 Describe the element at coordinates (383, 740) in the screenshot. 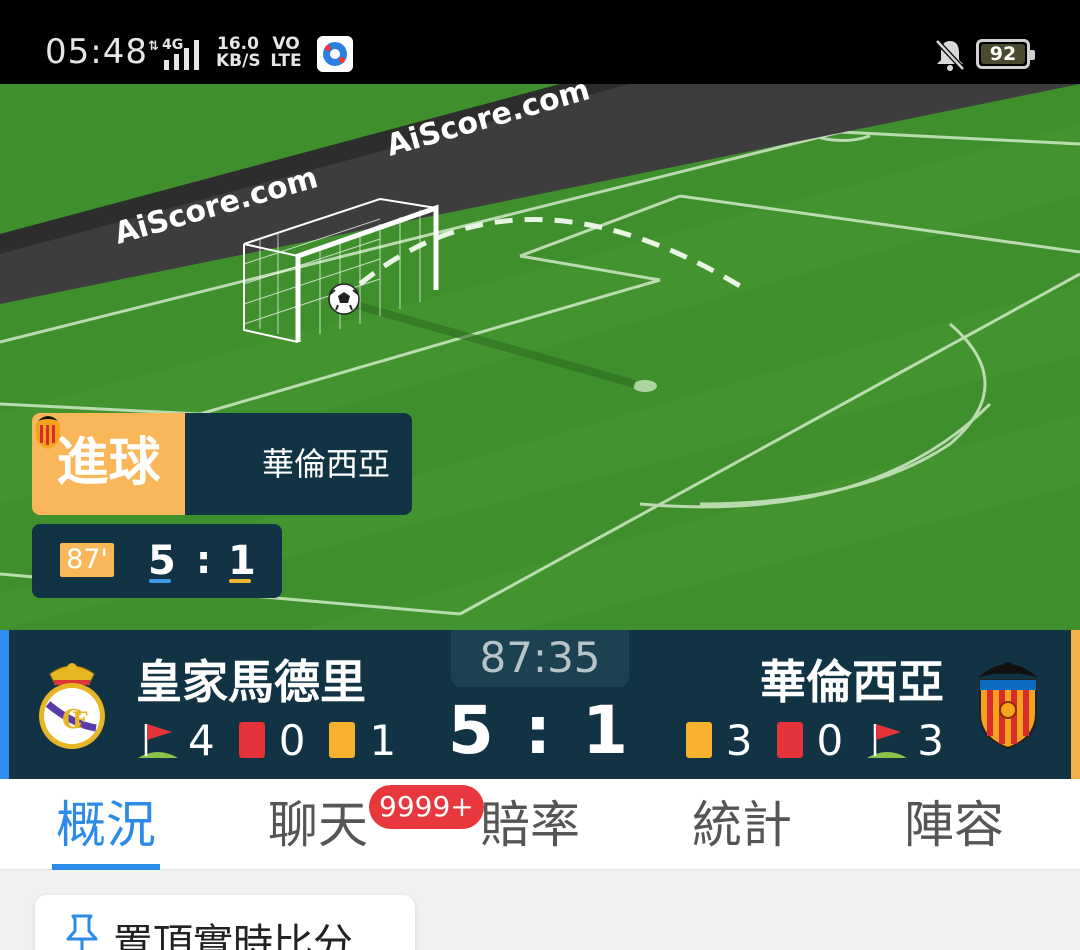

I see `home-yellow-cards: 1` at that location.